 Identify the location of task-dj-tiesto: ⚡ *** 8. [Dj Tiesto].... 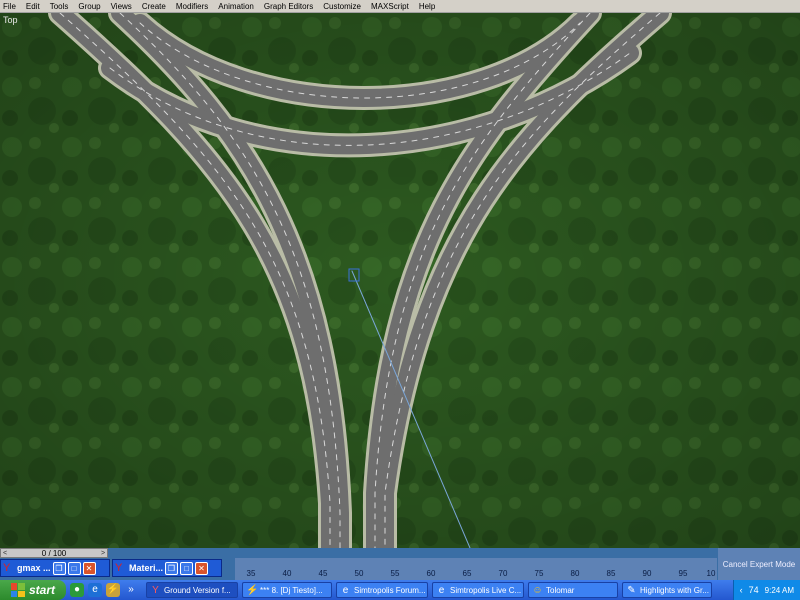
(287, 590).